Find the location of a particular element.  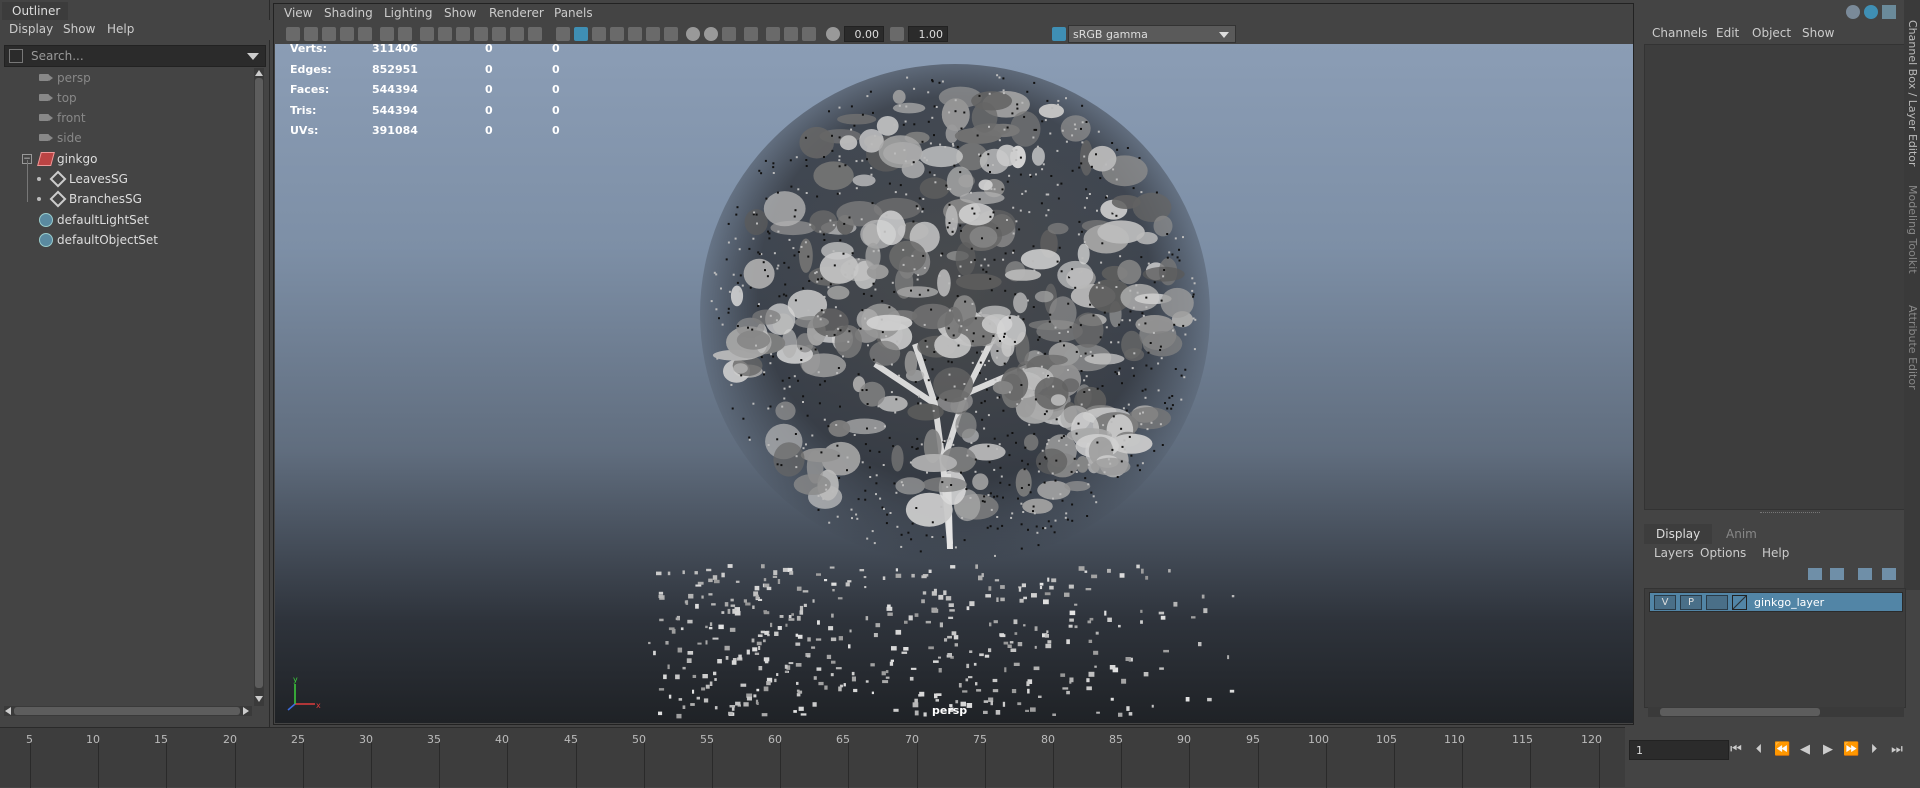

tool-settings-icon is located at coordinates (1871, 12).